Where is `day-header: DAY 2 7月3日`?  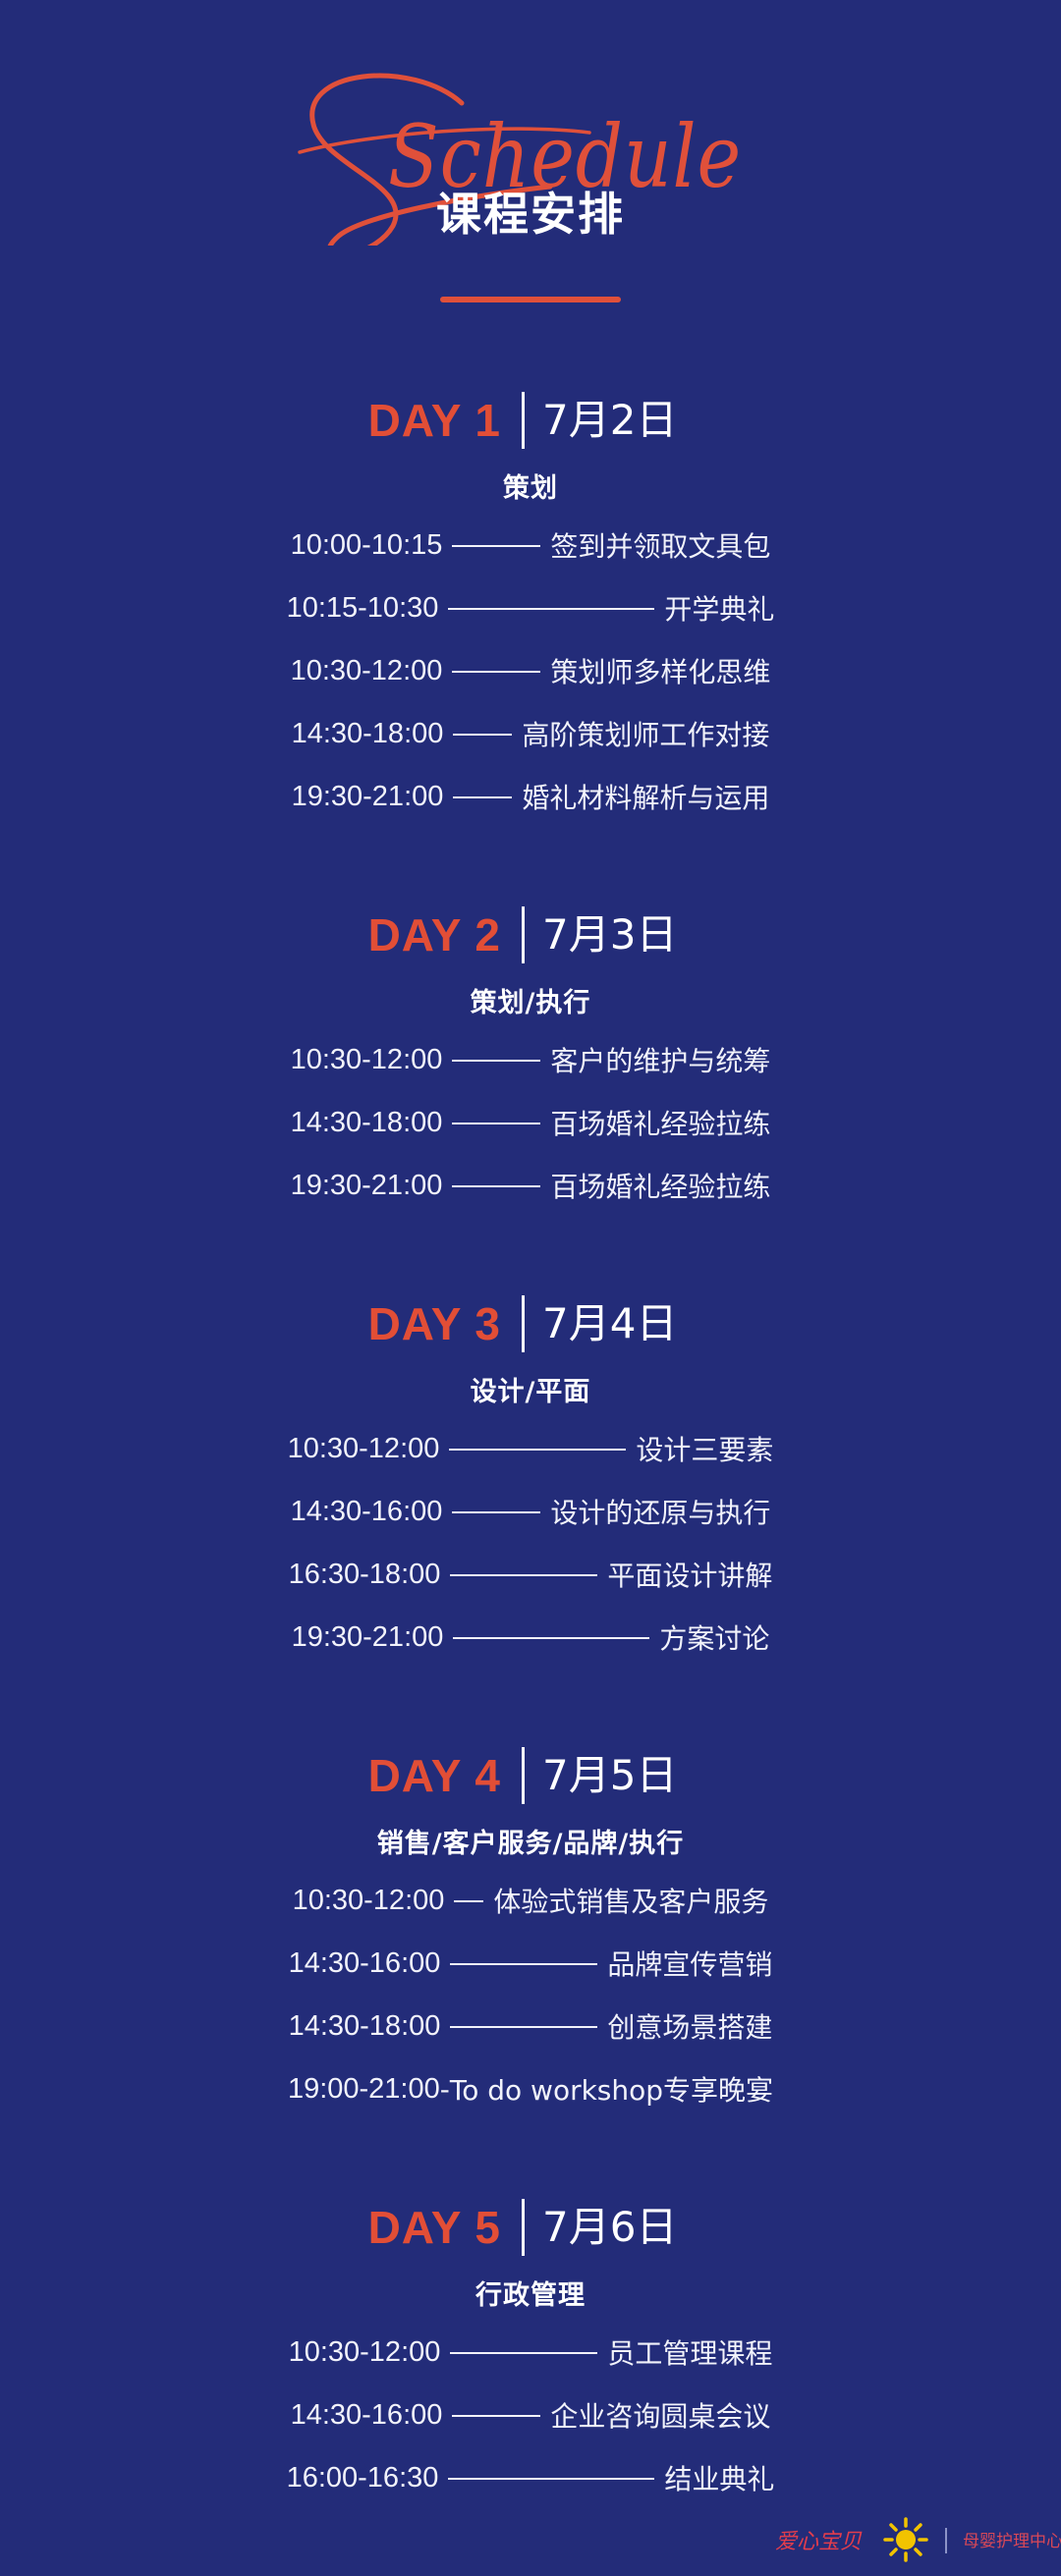
day-header: DAY 2 7月3日 is located at coordinates (530, 935).